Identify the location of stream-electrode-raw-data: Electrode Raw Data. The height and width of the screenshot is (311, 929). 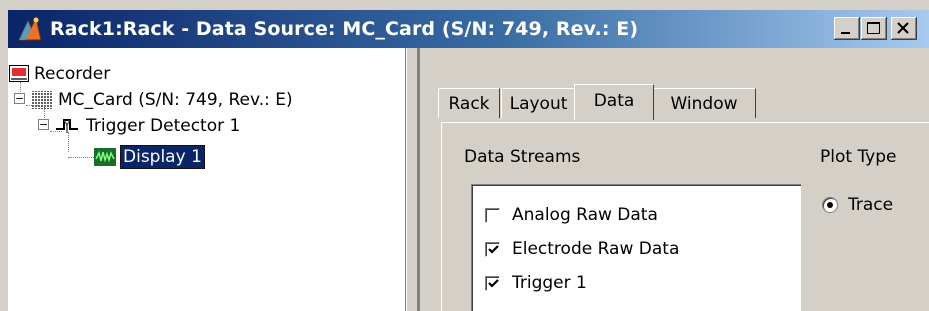
(582, 249).